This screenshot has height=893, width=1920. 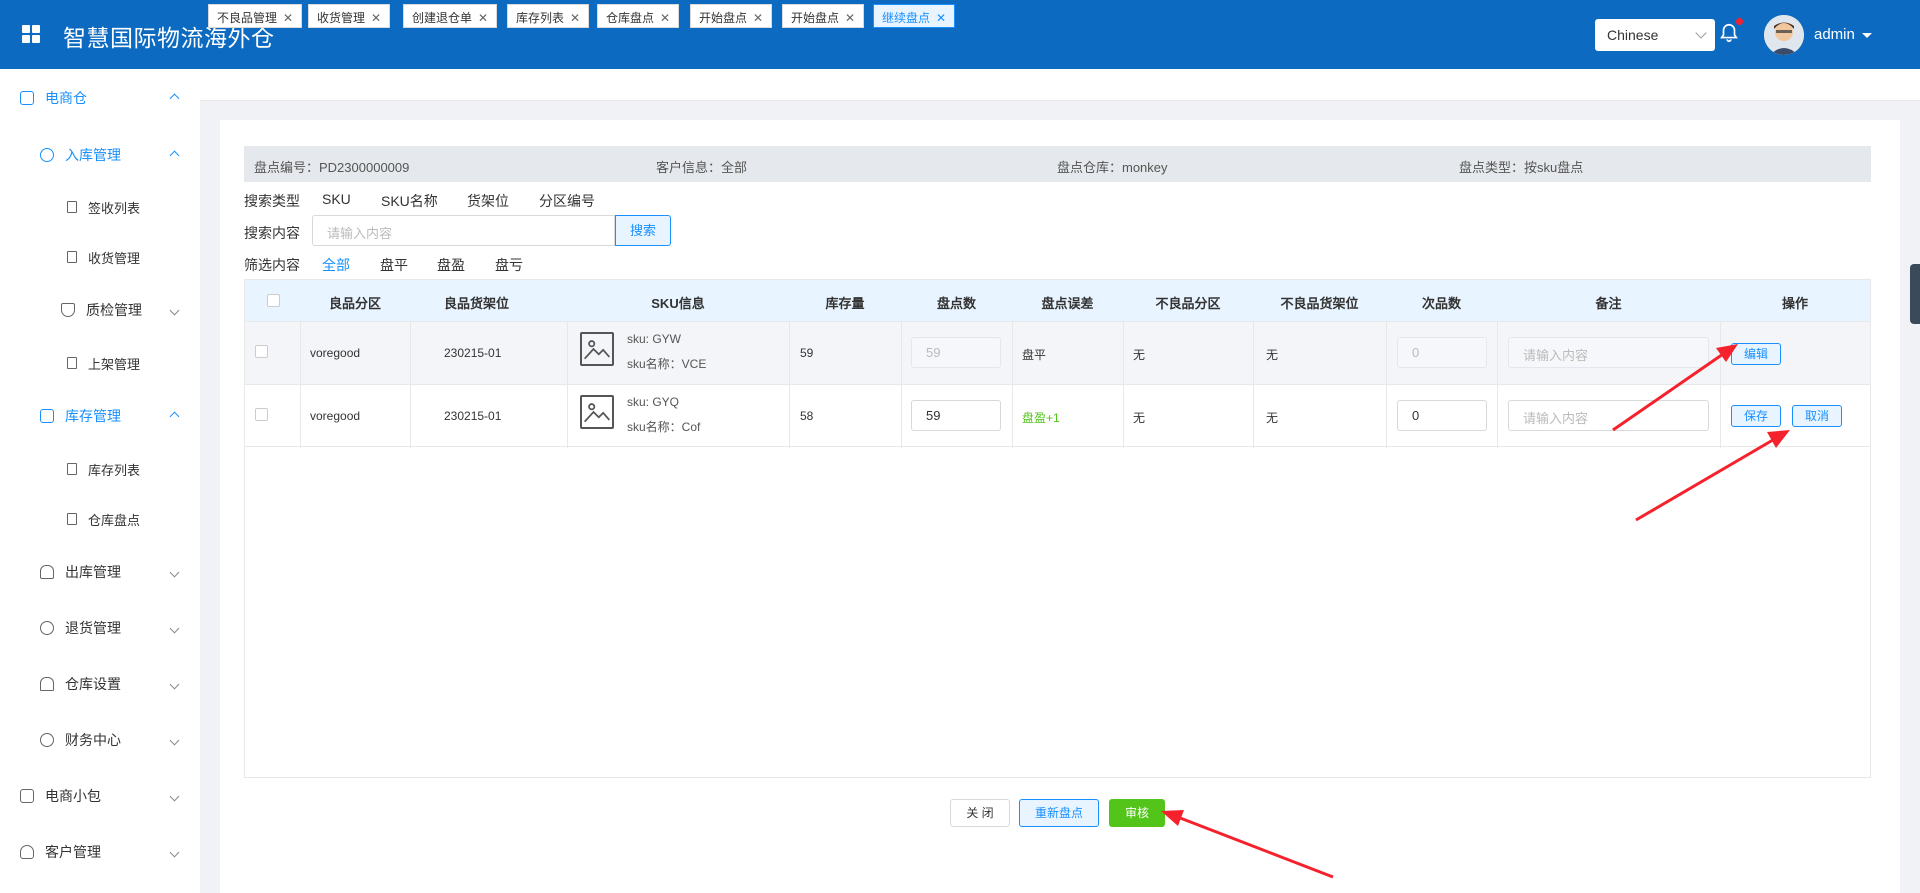 What do you see at coordinates (100, 257) in the screenshot?
I see `sidebar-item-receiving: 收货管理` at bounding box center [100, 257].